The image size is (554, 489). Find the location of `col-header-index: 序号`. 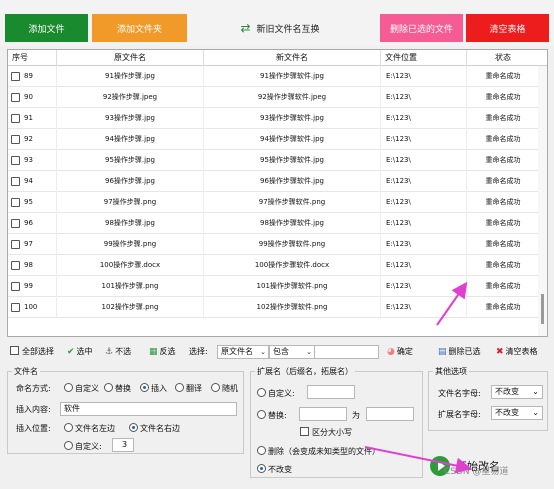

col-header-index: 序号 is located at coordinates (32, 58).